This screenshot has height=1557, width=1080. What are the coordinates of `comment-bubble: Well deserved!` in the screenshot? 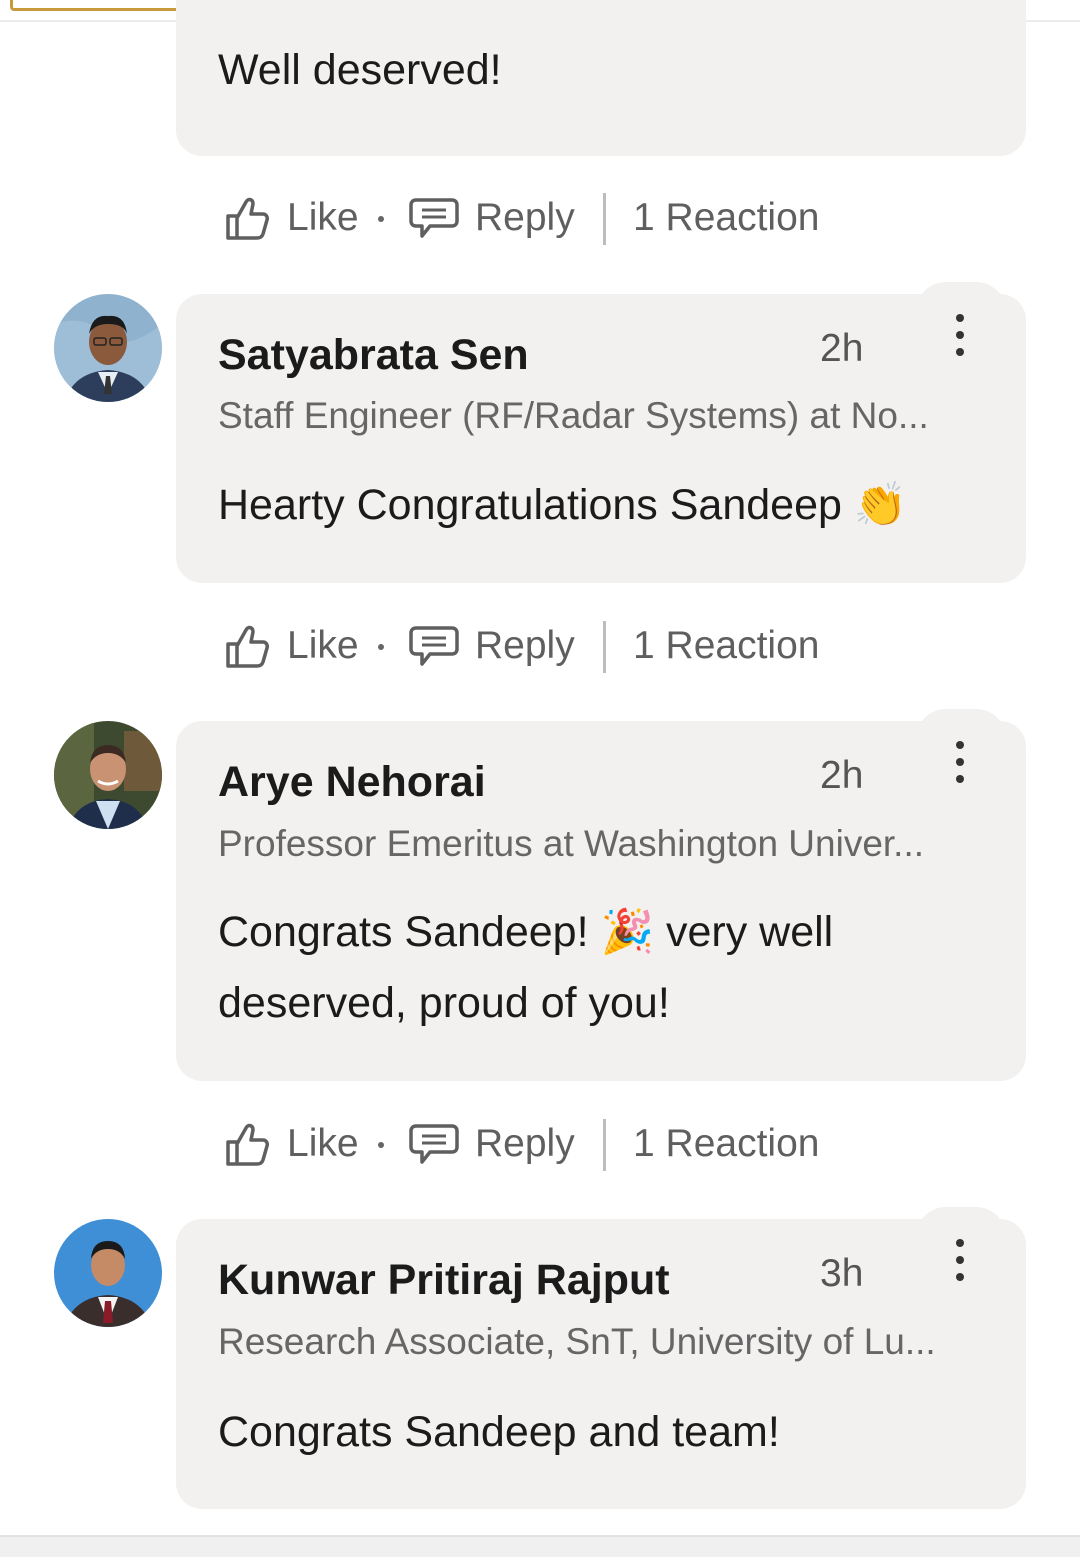 It's located at (601, 78).